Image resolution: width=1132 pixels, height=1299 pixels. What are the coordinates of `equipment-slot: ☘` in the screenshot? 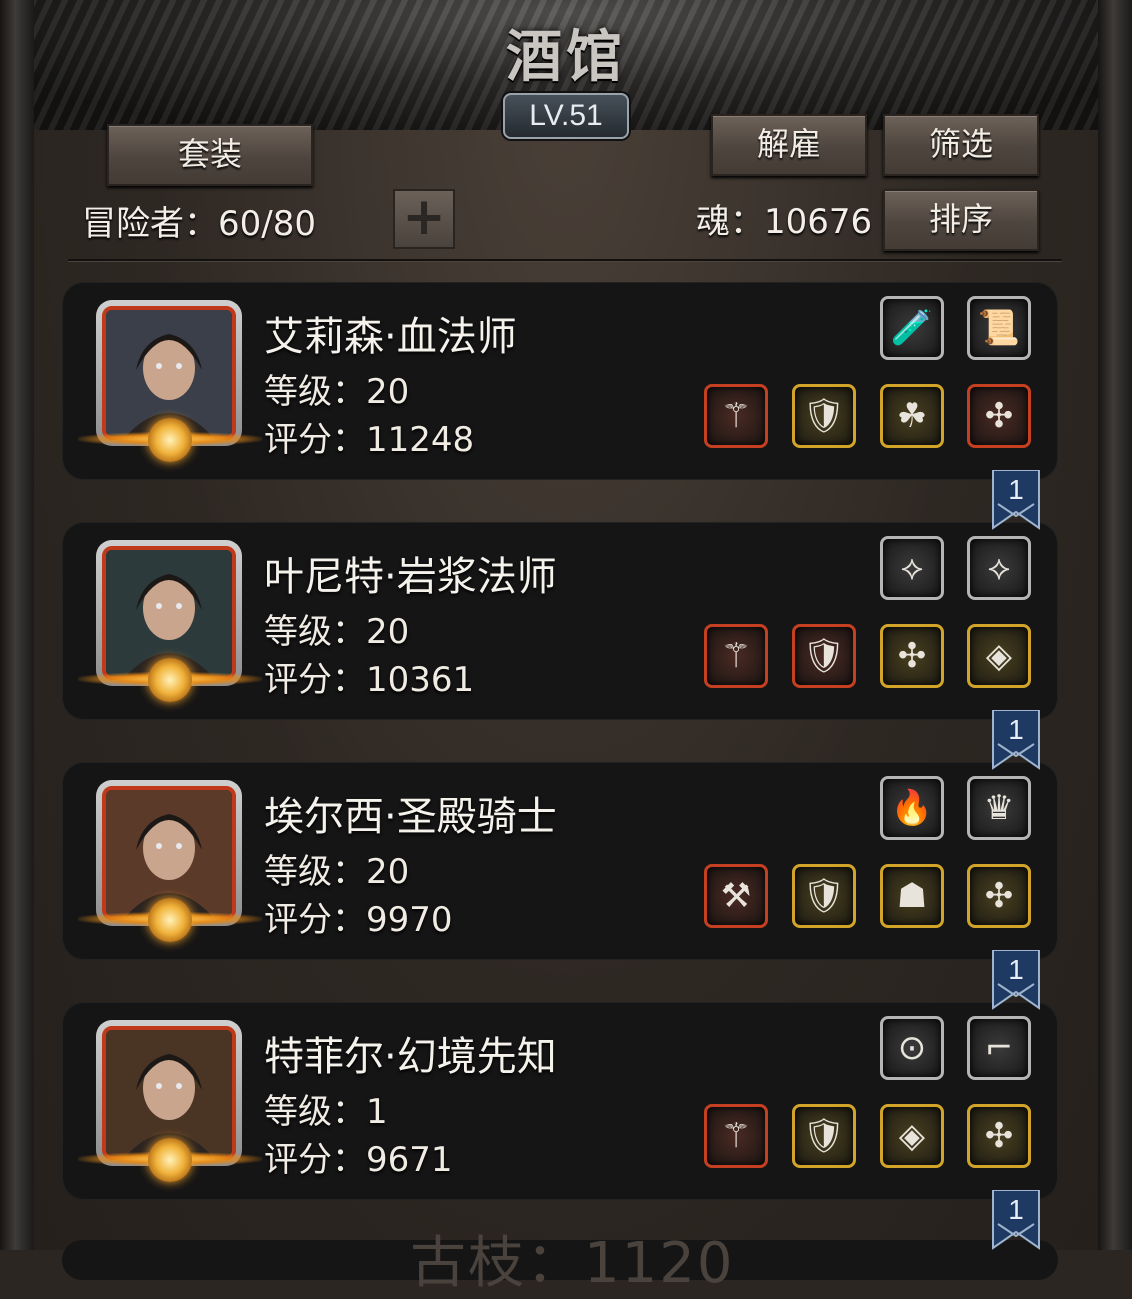 It's located at (912, 416).